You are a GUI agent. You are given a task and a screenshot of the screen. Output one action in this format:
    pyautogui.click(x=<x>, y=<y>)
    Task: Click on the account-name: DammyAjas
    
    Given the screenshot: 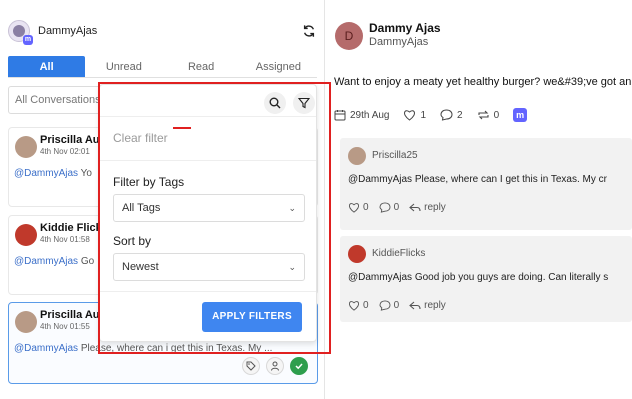 What is the action you would take?
    pyautogui.click(x=68, y=31)
    